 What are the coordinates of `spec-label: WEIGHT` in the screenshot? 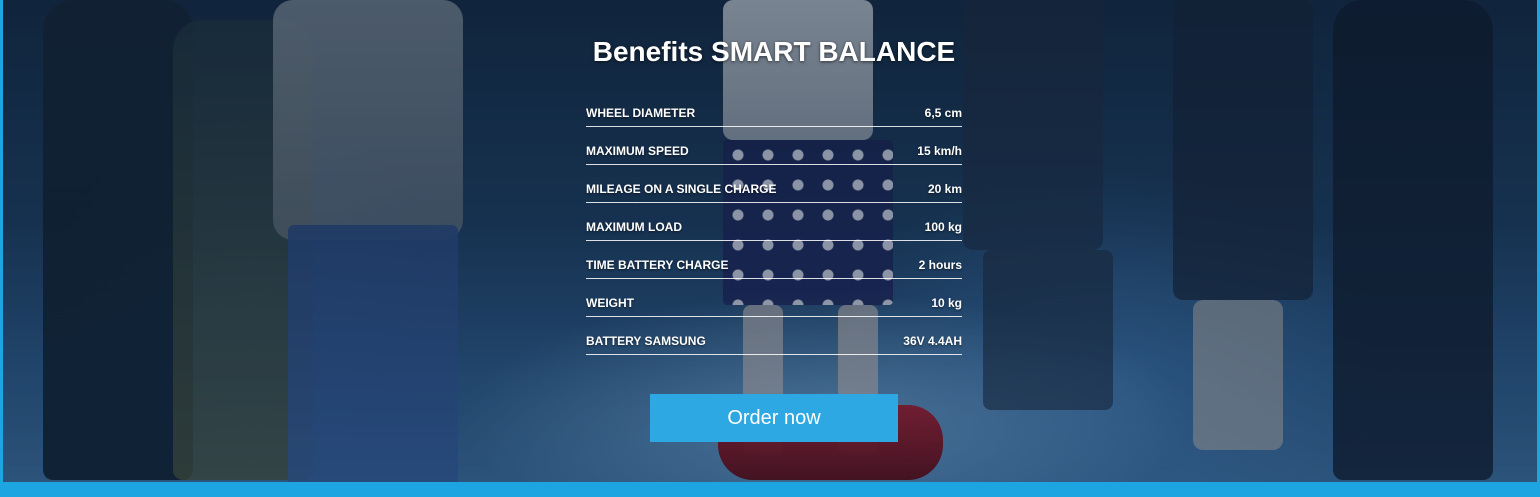 It's located at (610, 303).